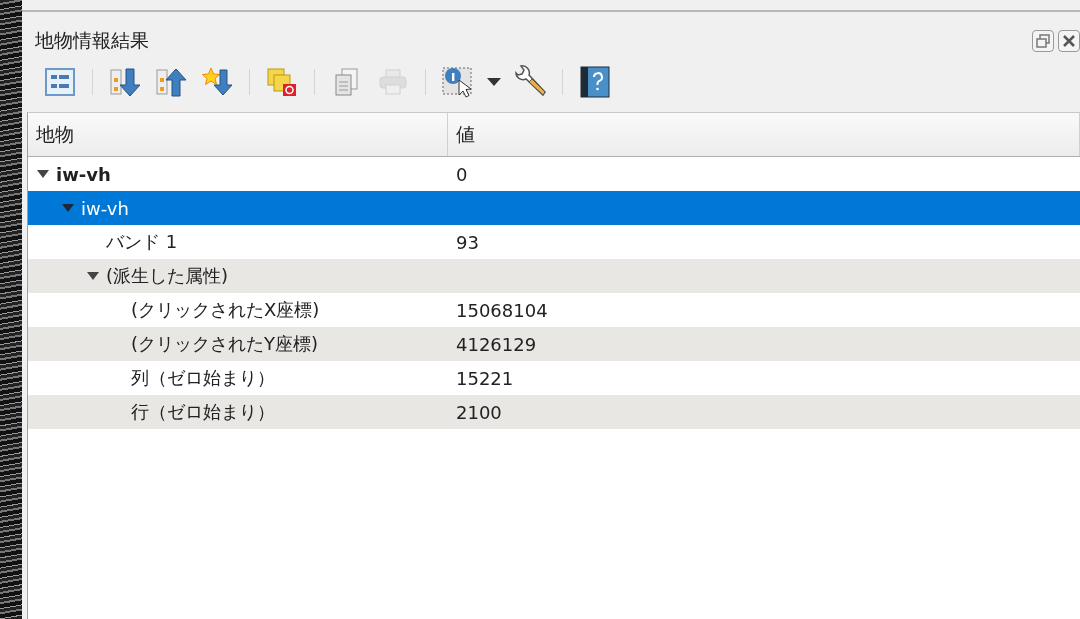  I want to click on tree-row: (派生した属性), so click(554, 276).